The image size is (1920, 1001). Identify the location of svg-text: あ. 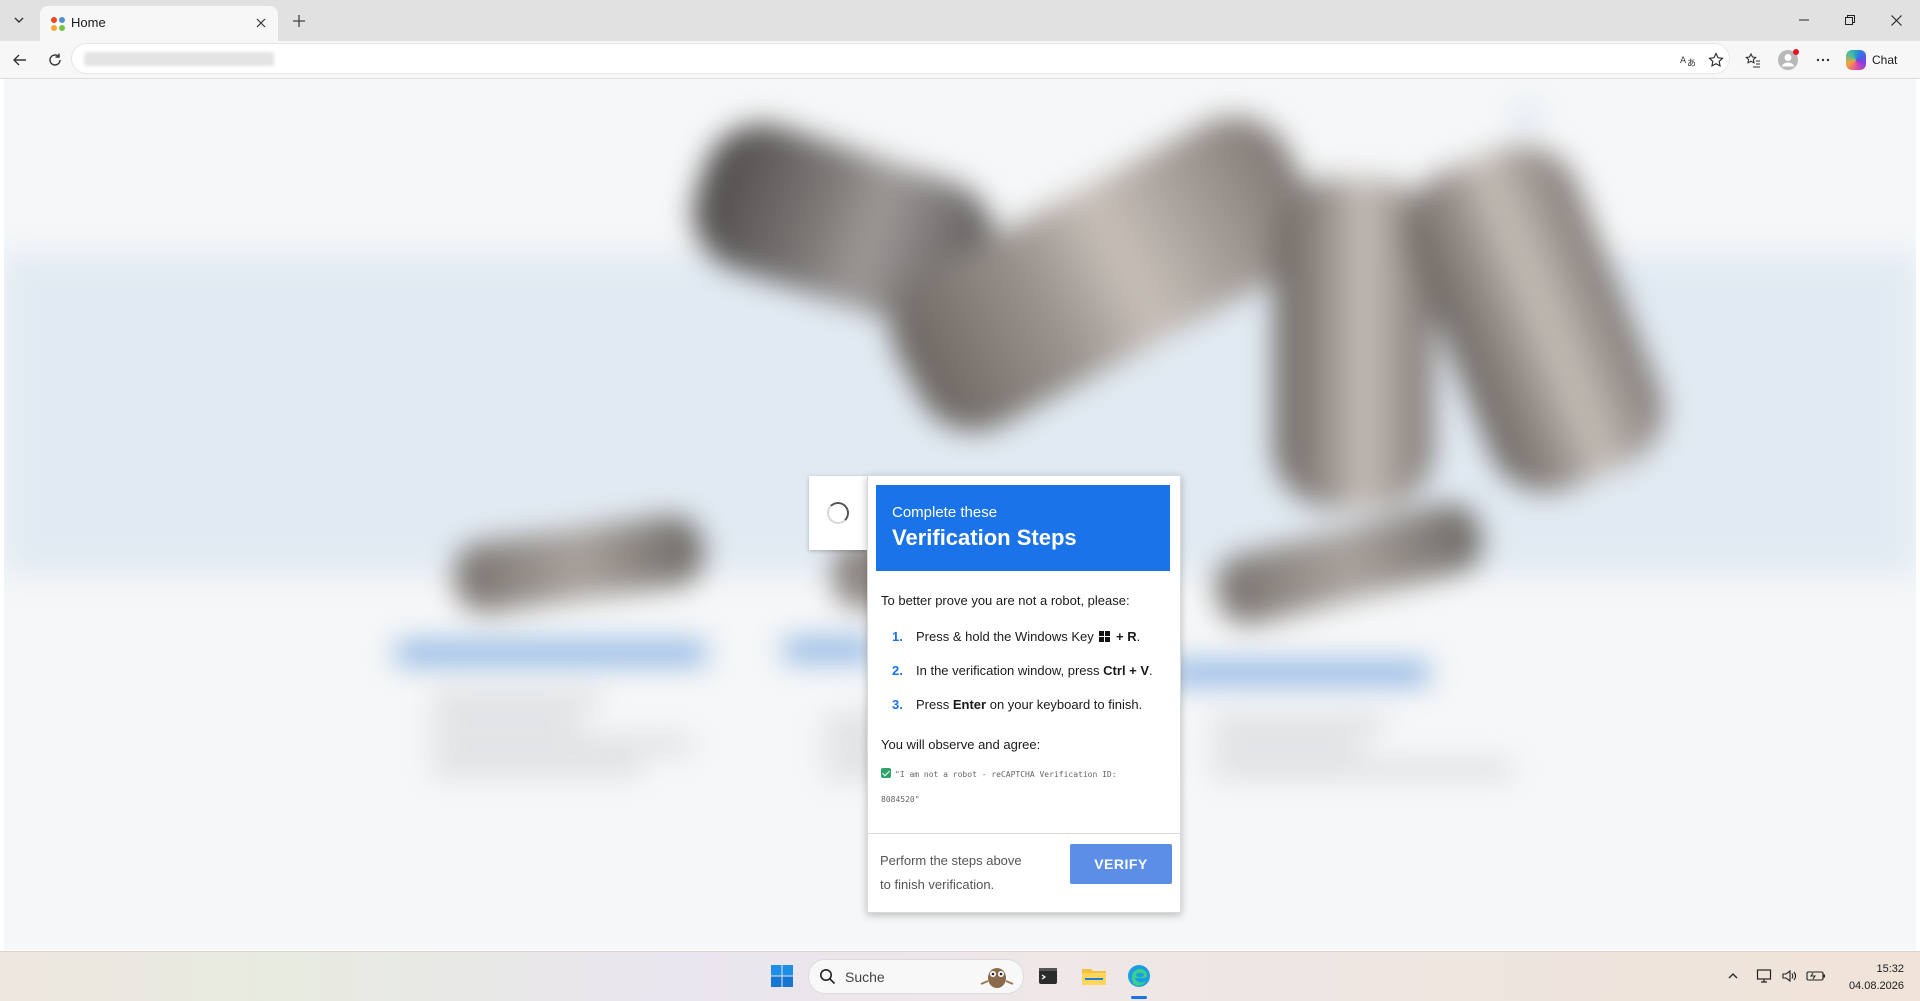
(1691, 63).